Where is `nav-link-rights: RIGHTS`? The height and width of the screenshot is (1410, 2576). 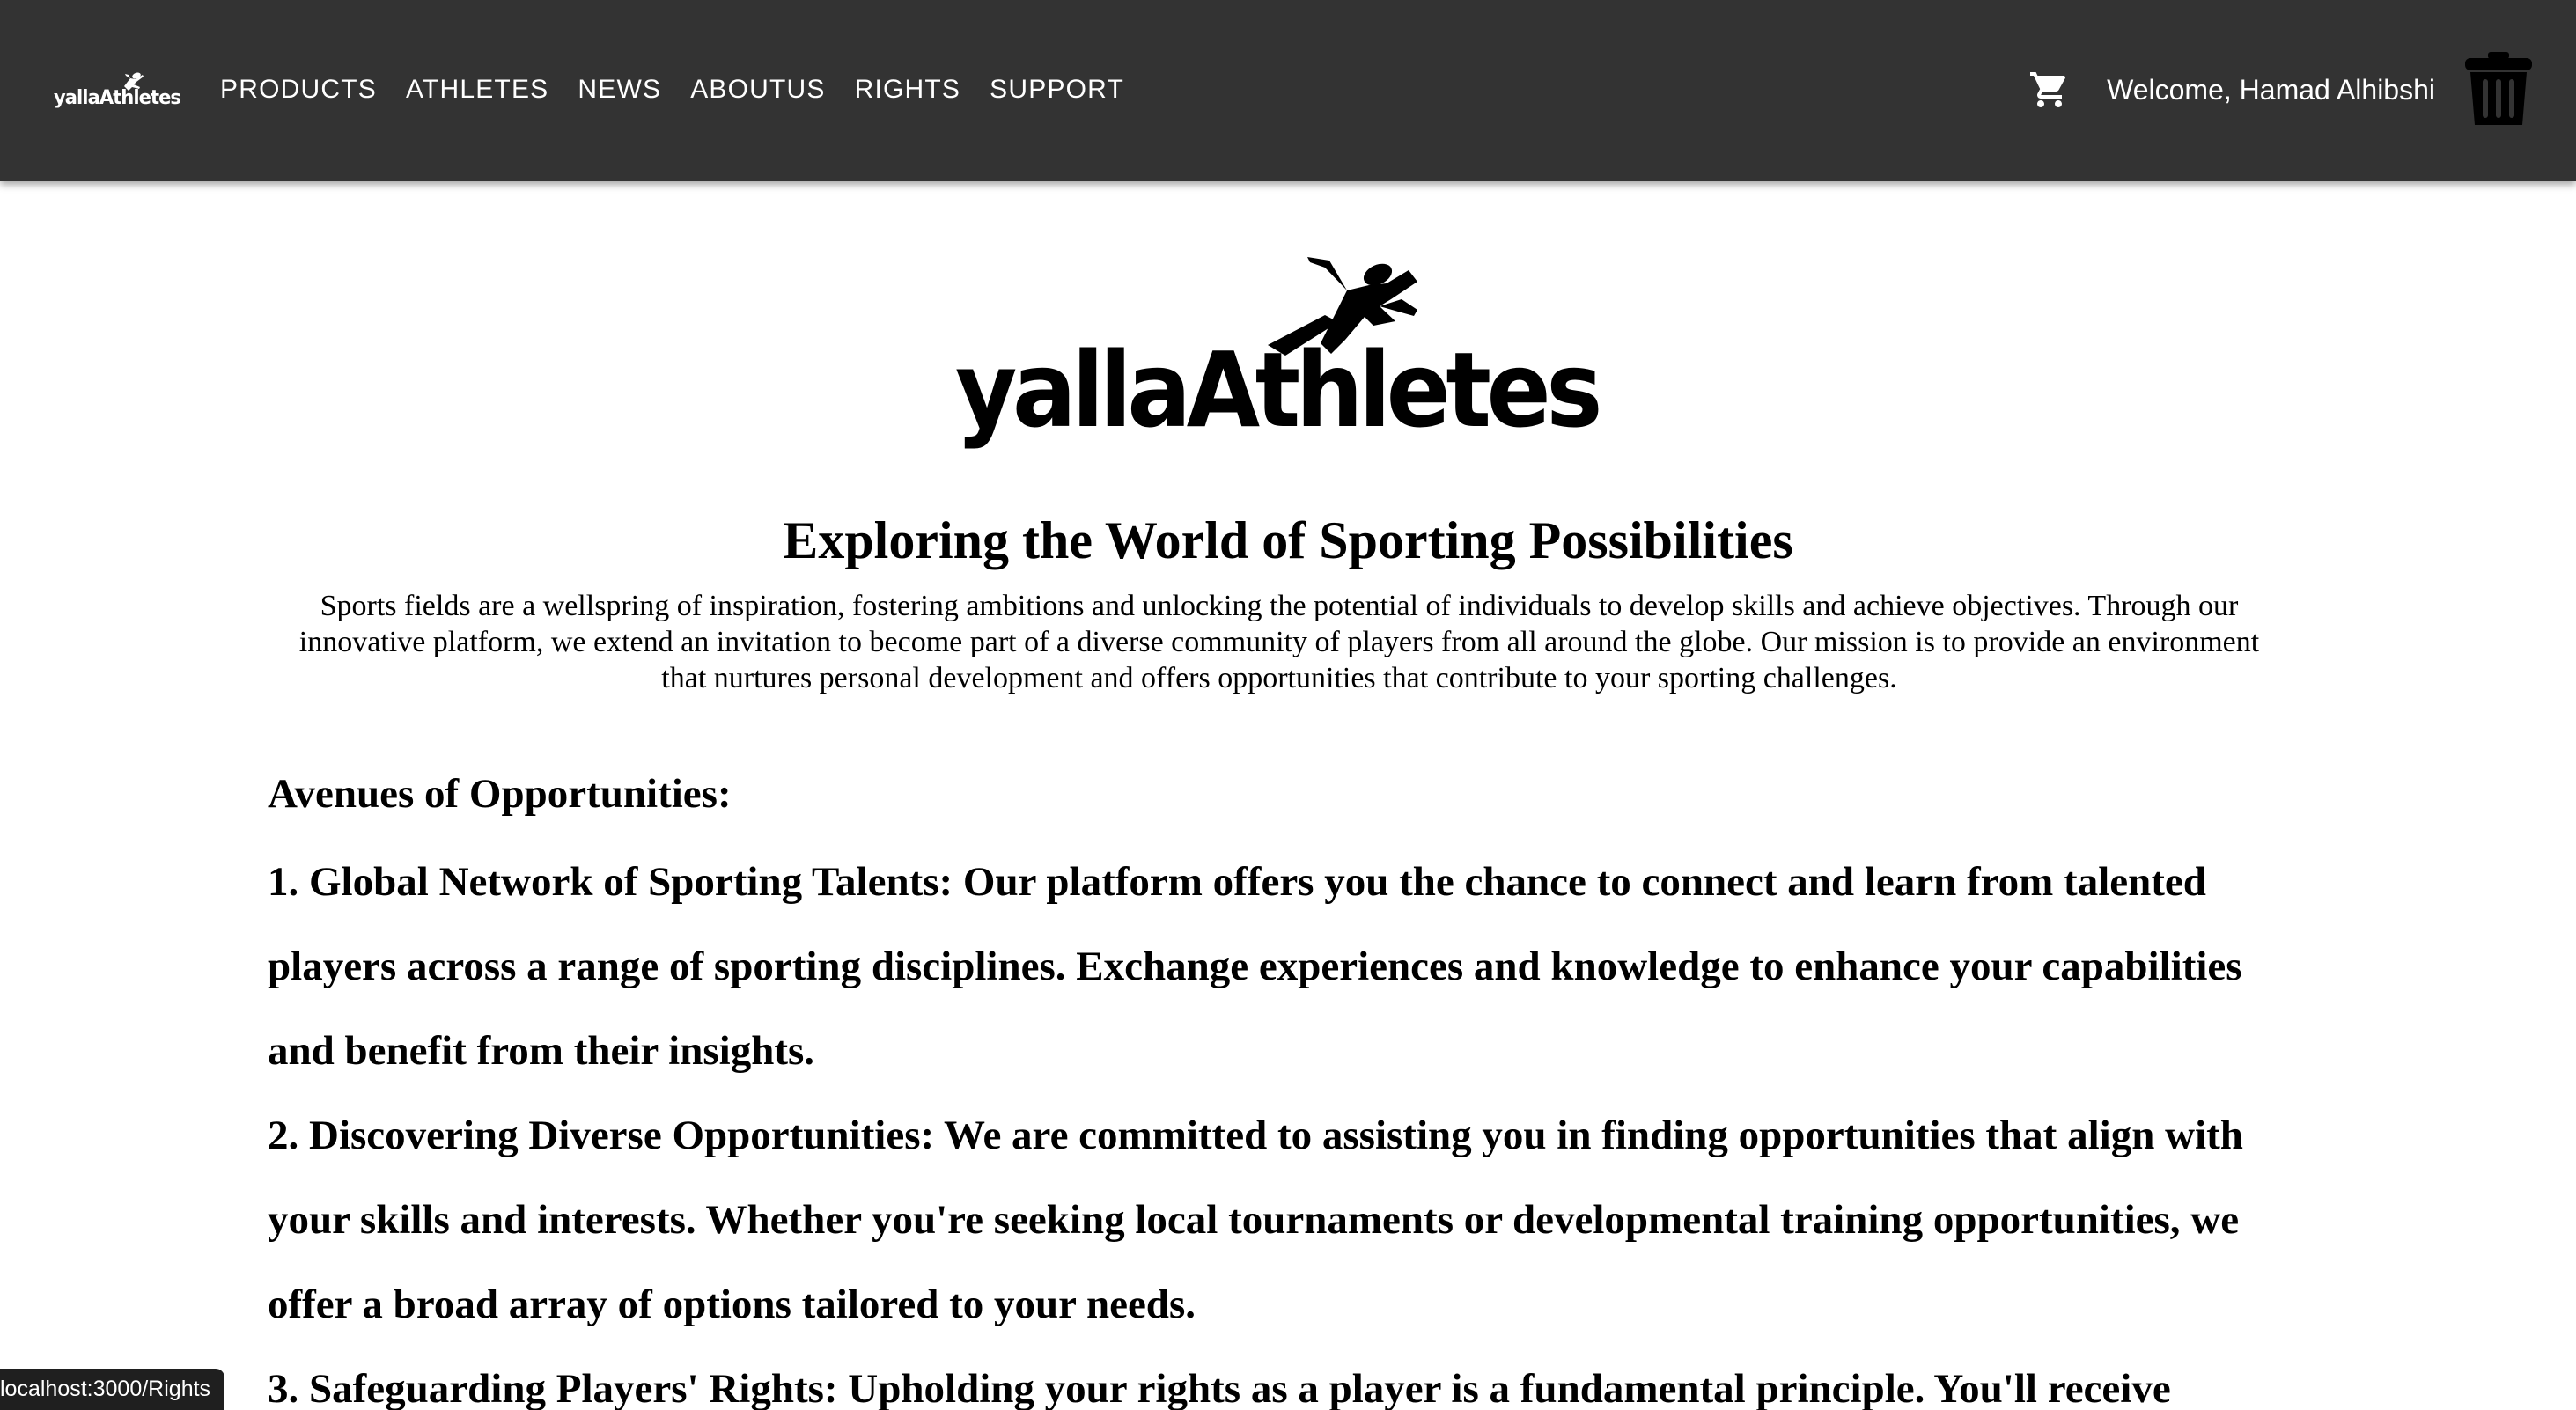 nav-link-rights: RIGHTS is located at coordinates (908, 90).